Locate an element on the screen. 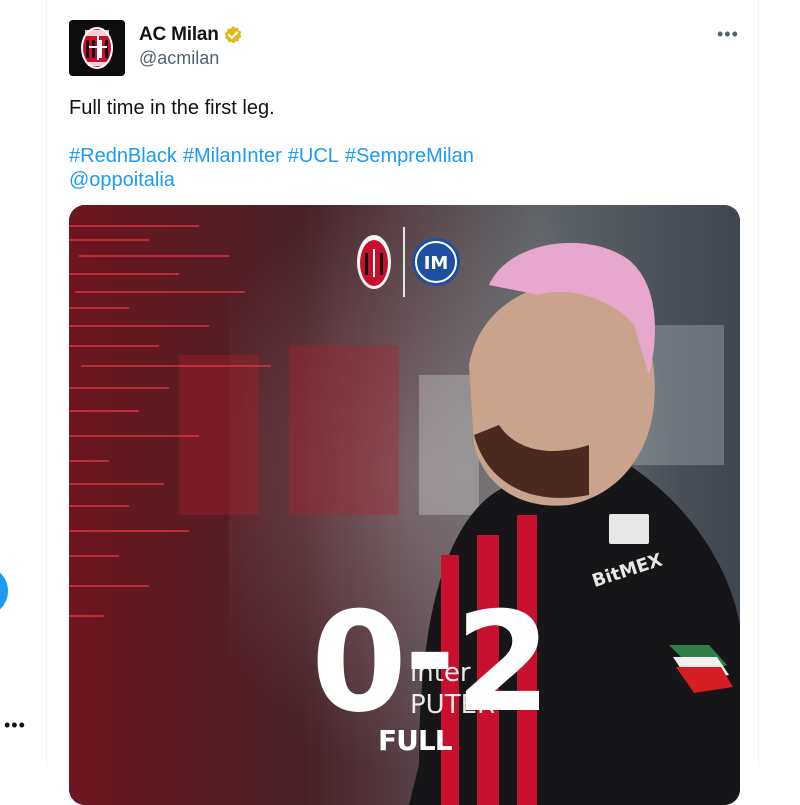  author-name-line: AC Milan is located at coordinates (191, 35).